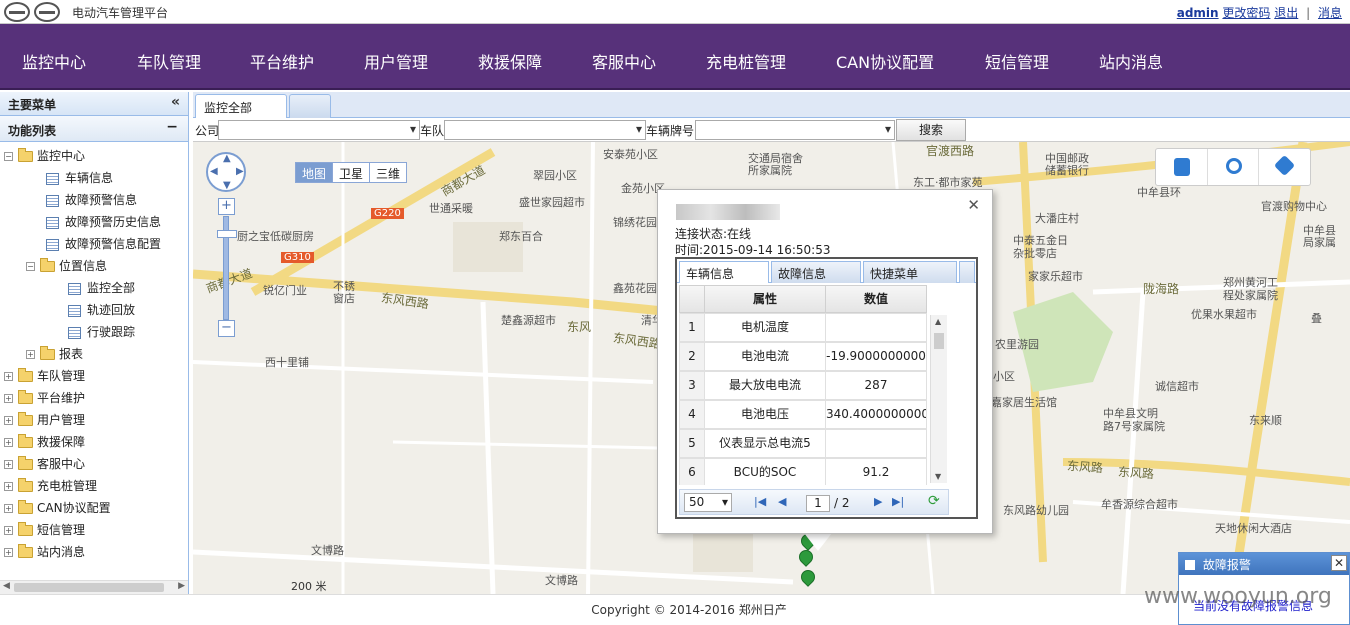 The image size is (1350, 625). What do you see at coordinates (760, 501) in the screenshot?
I see `first-page-icon: |◀` at bounding box center [760, 501].